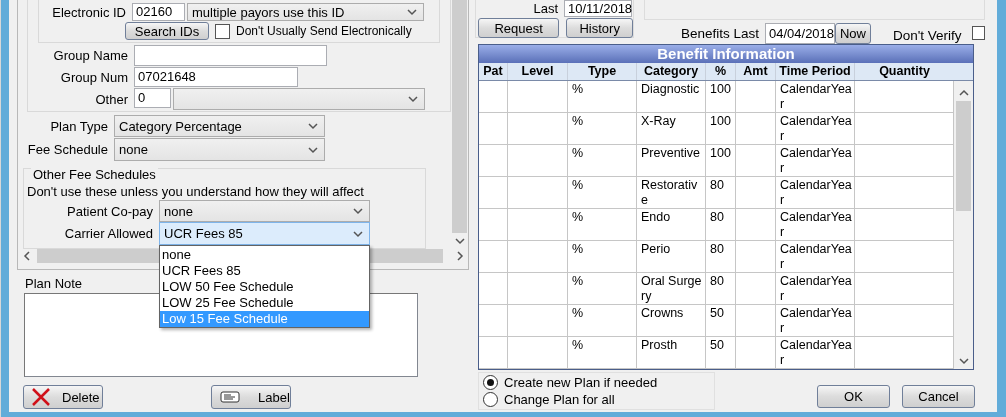 The image size is (1006, 417). What do you see at coordinates (94, 77) in the screenshot?
I see `field-label: Group Num` at bounding box center [94, 77].